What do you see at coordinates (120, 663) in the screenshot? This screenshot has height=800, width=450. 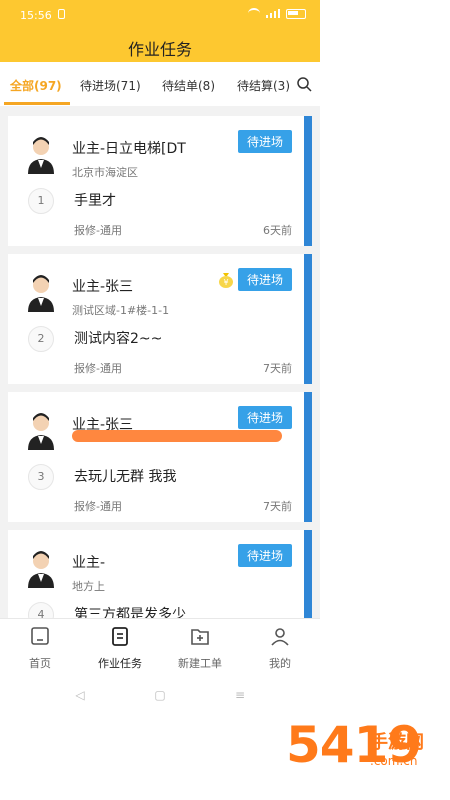 I see `nav-label: 作业任务` at bounding box center [120, 663].